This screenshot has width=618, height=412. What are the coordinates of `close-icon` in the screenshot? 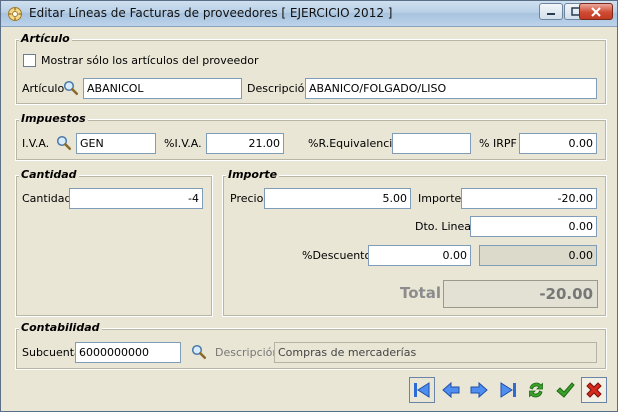 It's located at (596, 11).